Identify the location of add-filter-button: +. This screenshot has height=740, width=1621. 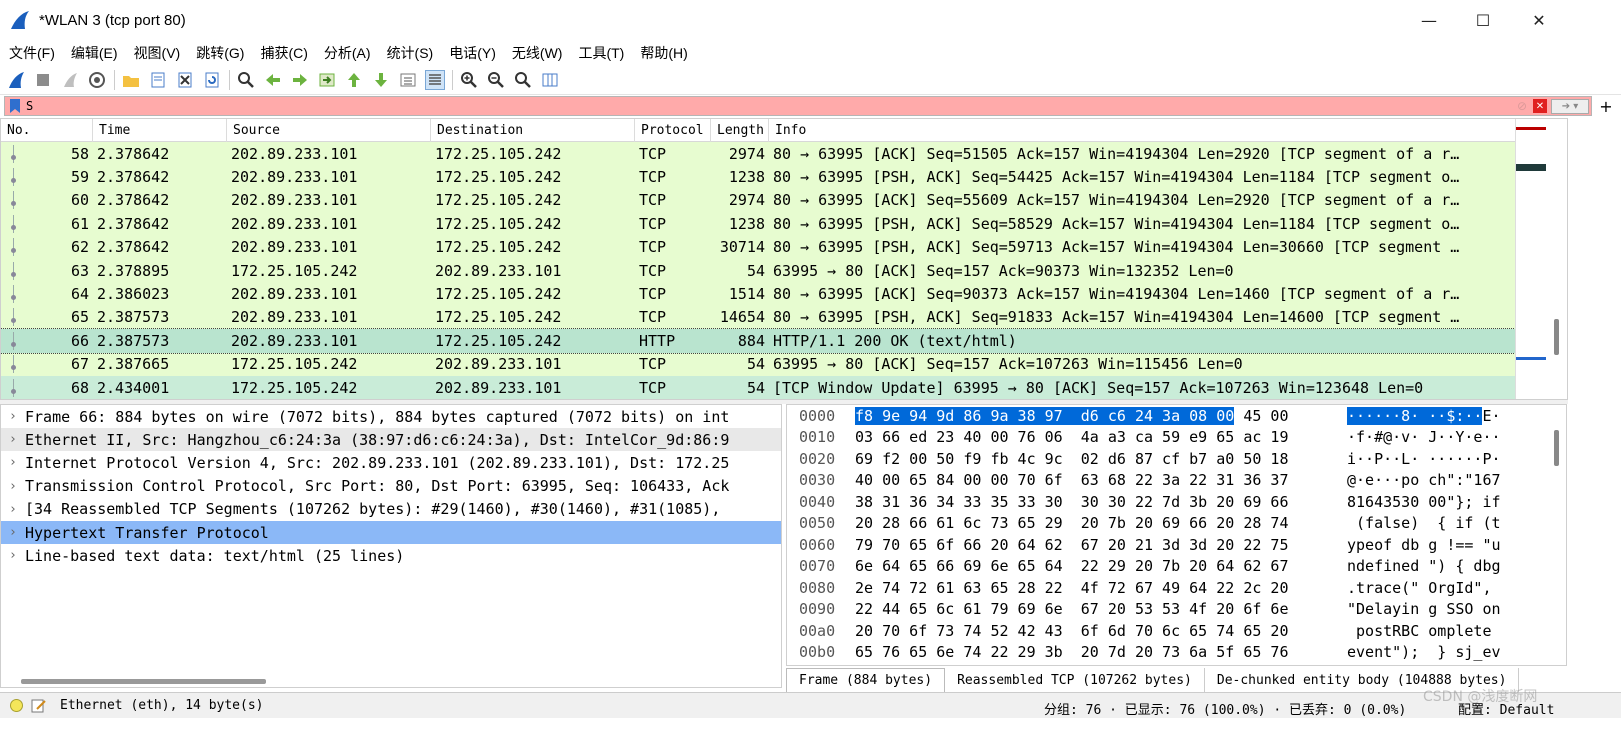
(1606, 106).